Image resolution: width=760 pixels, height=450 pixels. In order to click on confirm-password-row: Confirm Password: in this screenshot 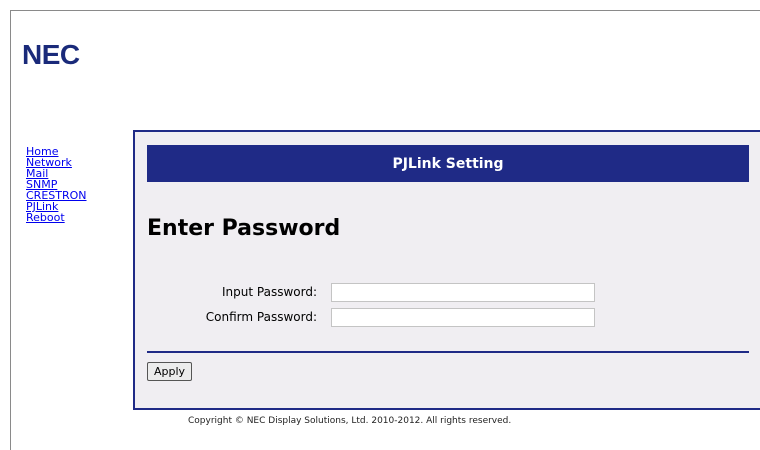, I will do `click(447, 318)`.